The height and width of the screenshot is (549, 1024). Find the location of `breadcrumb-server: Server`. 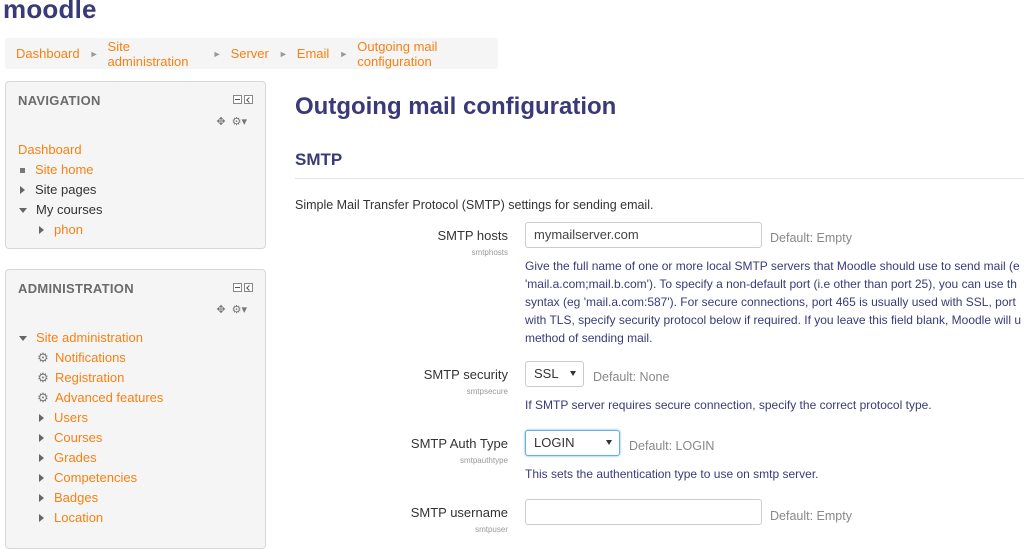

breadcrumb-server: Server is located at coordinates (250, 53).